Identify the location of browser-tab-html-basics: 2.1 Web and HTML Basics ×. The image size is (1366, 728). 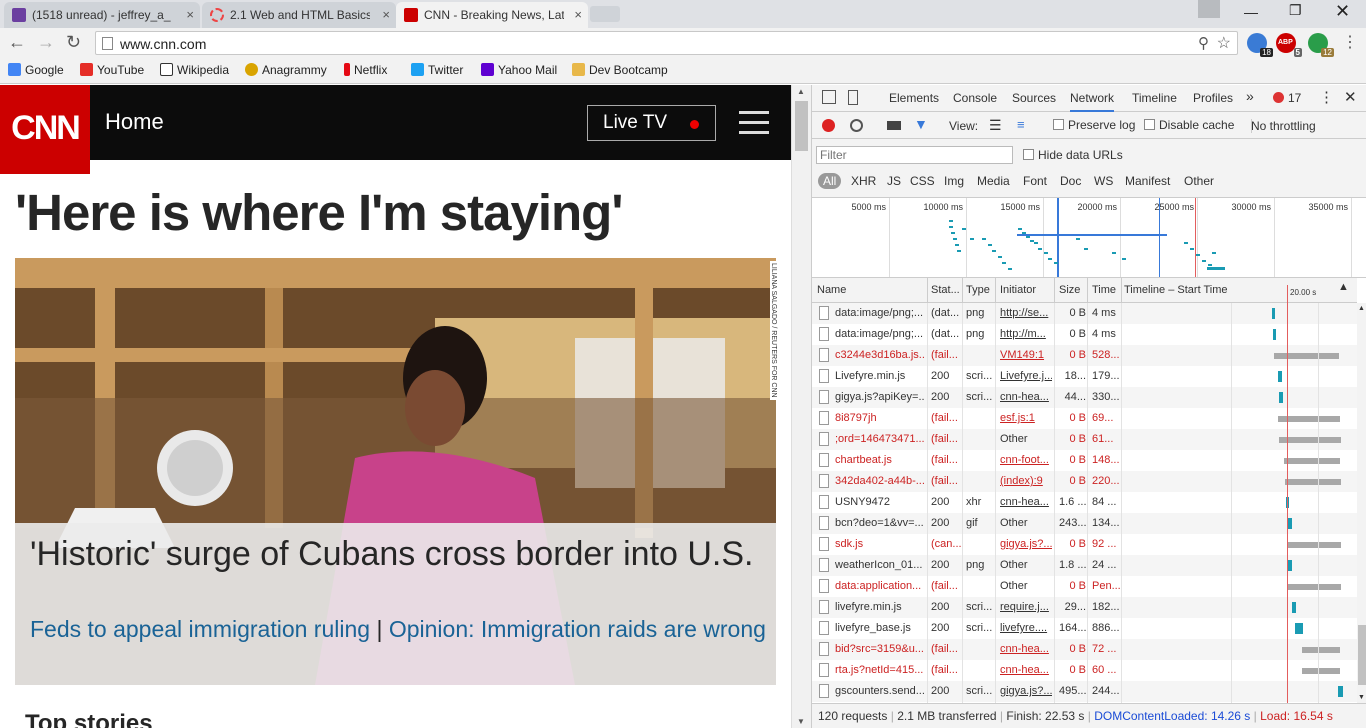
(299, 15).